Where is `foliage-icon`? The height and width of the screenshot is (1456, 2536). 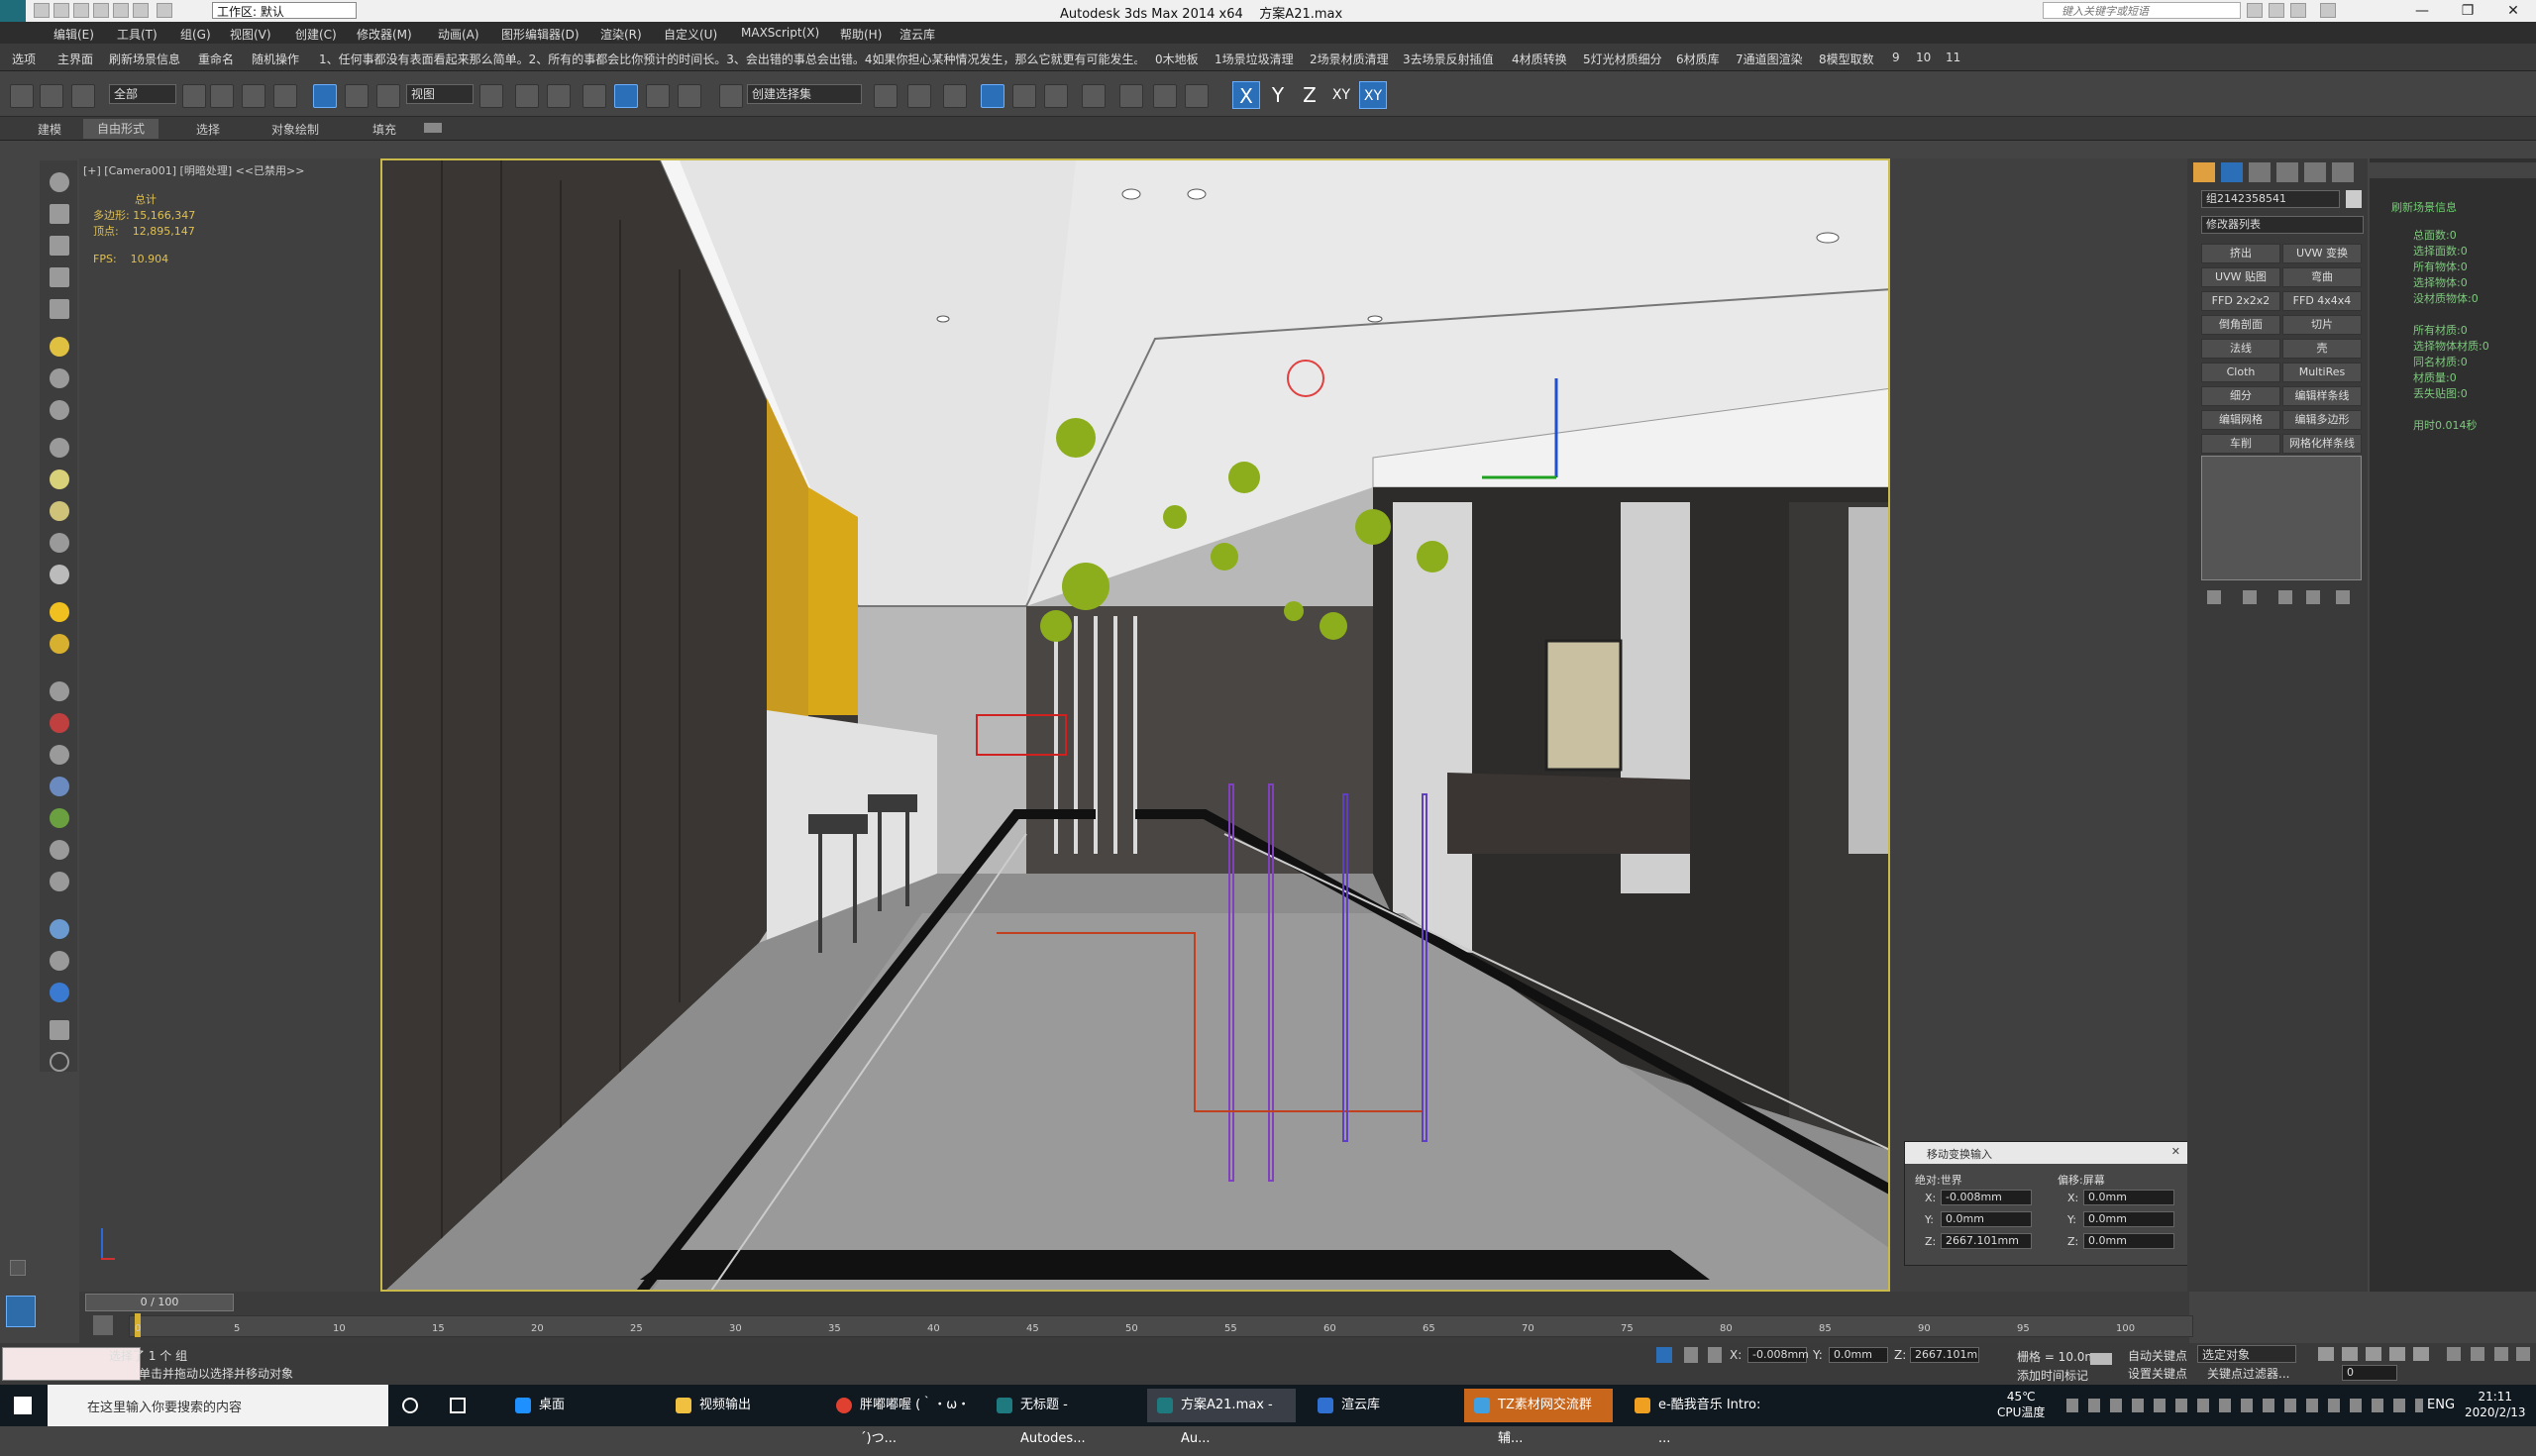 foliage-icon is located at coordinates (59, 818).